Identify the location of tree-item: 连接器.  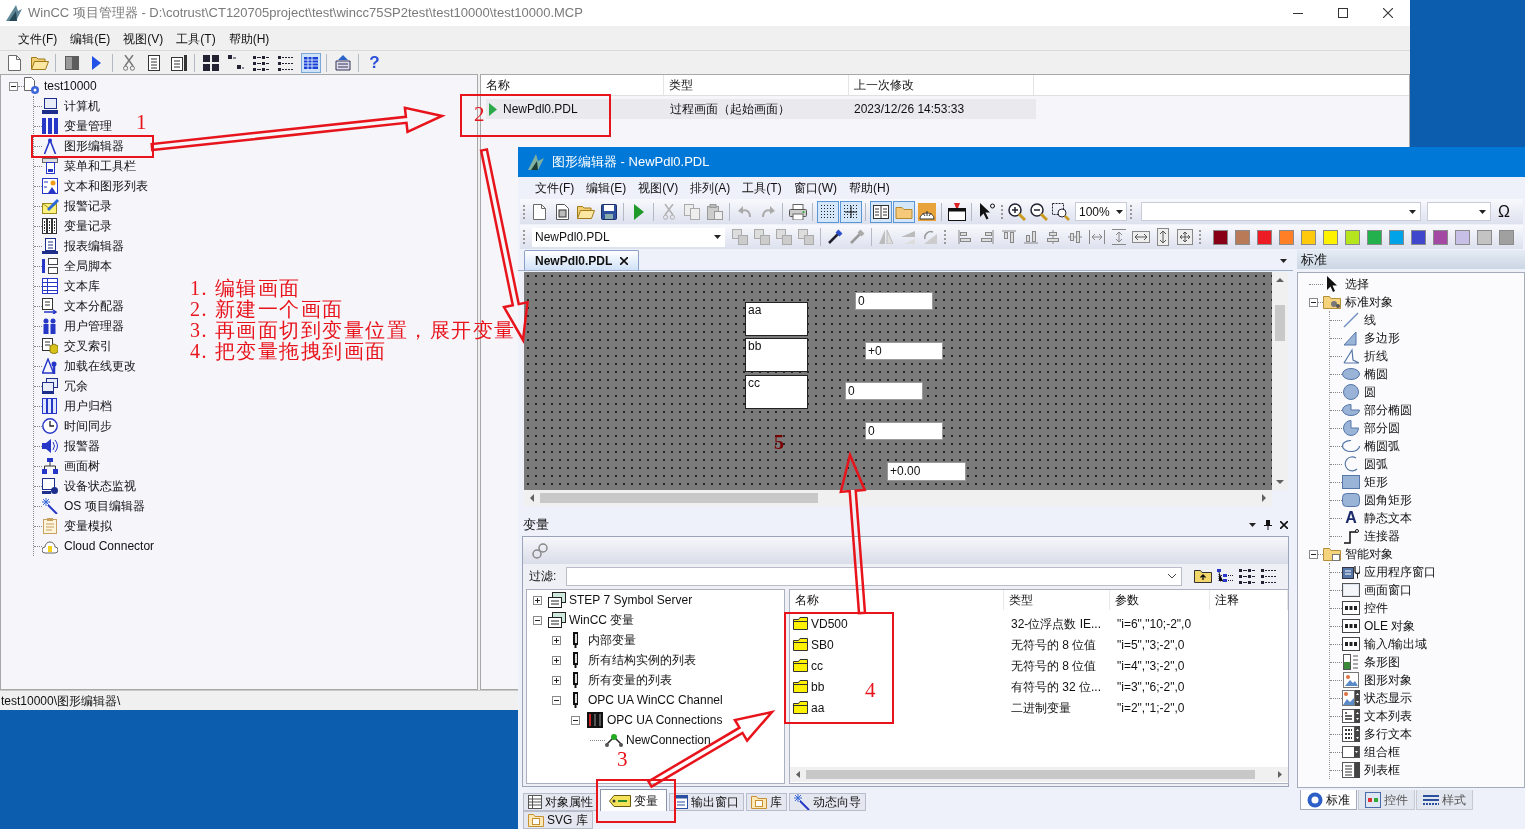
(1382, 536).